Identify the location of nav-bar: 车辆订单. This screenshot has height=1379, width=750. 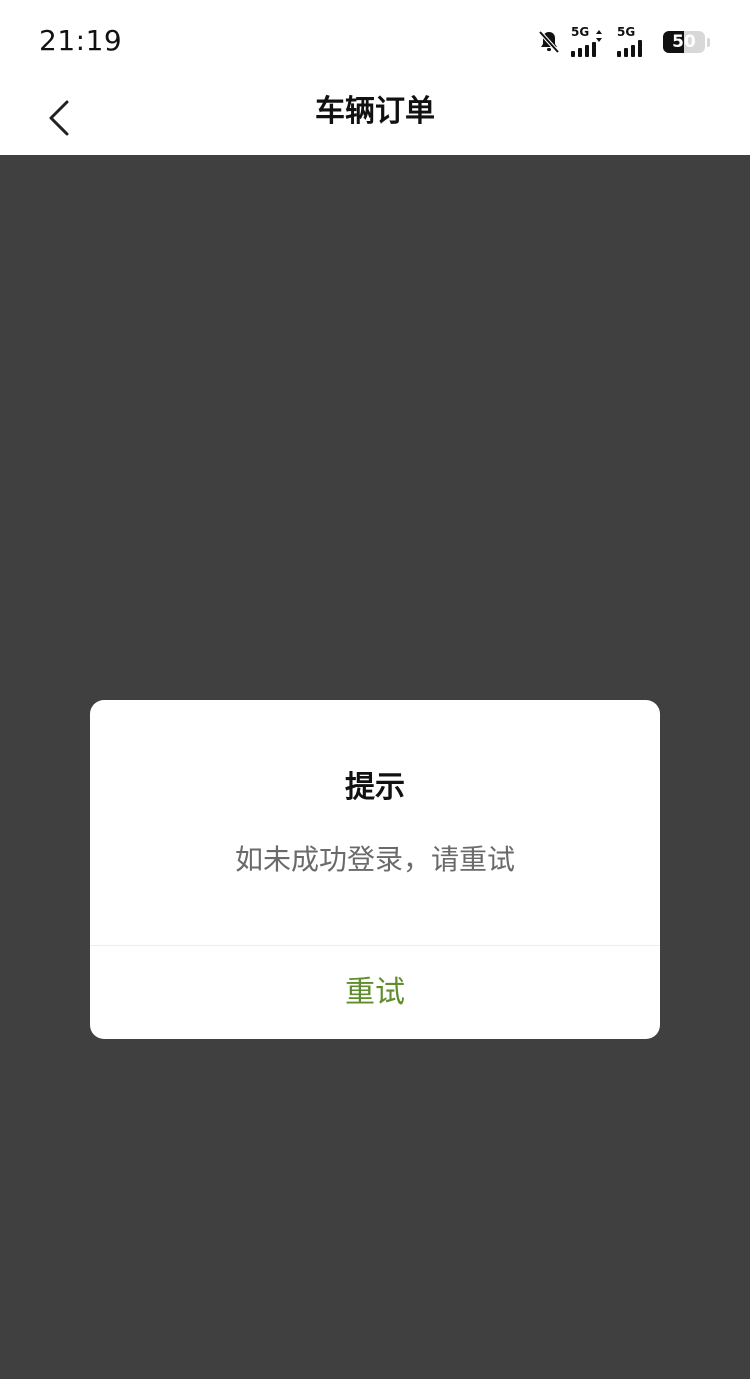
(375, 117).